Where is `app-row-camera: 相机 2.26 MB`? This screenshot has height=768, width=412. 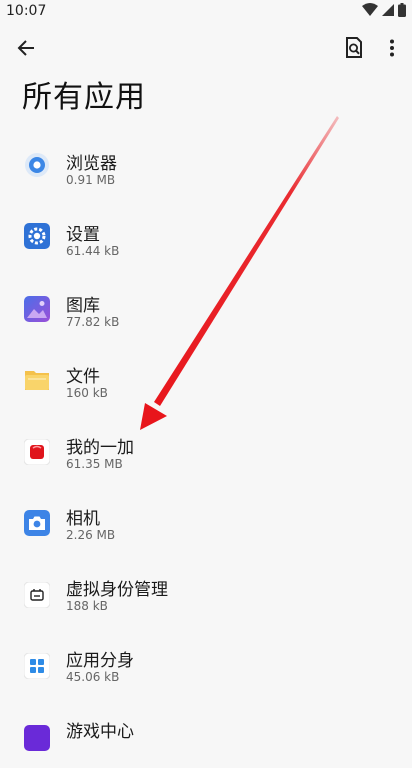
app-row-camera: 相机 2.26 MB is located at coordinates (206, 519).